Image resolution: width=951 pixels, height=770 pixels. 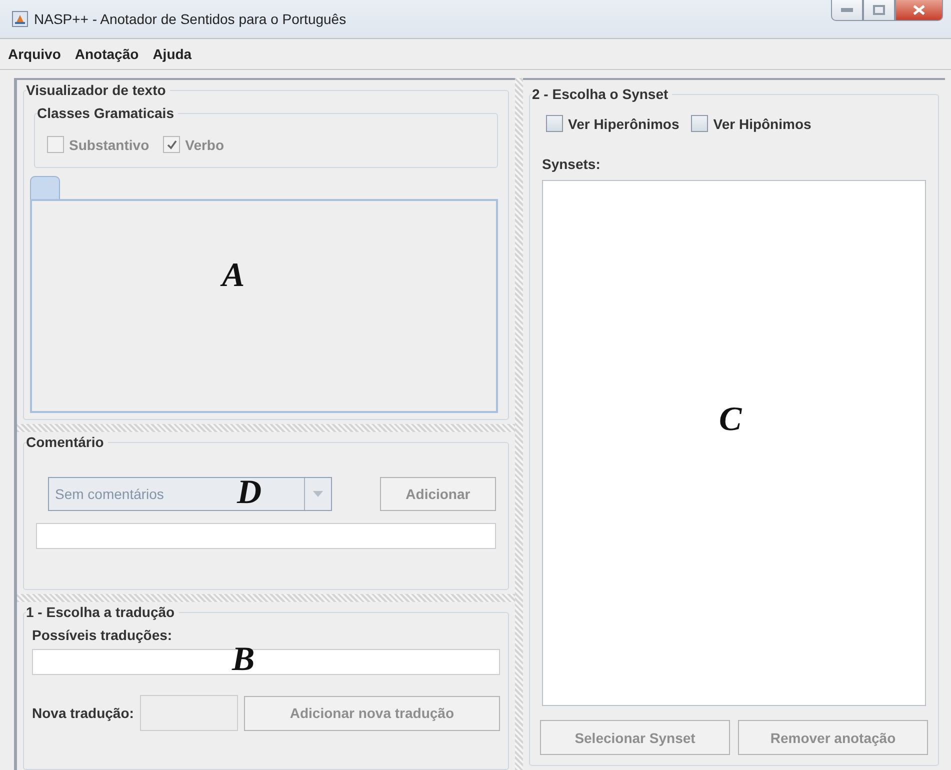 I want to click on checkbox: Ver Hiperônimos, so click(x=613, y=123).